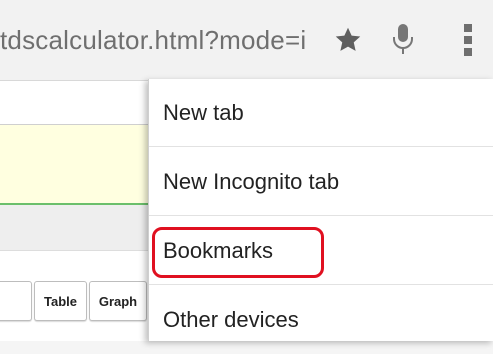 The height and width of the screenshot is (354, 493). What do you see at coordinates (75, 228) in the screenshot?
I see `section-bar` at bounding box center [75, 228].